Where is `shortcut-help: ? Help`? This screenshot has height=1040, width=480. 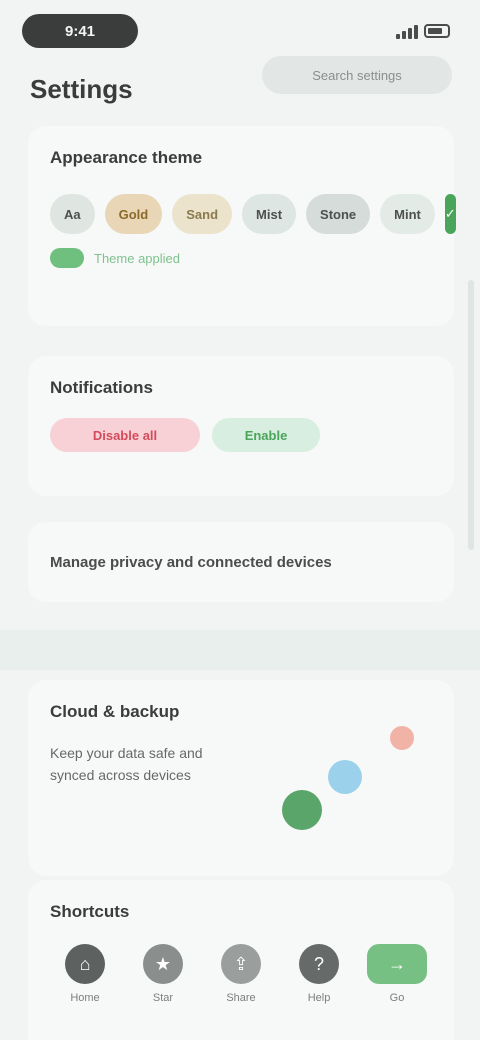 shortcut-help: ? Help is located at coordinates (319, 974).